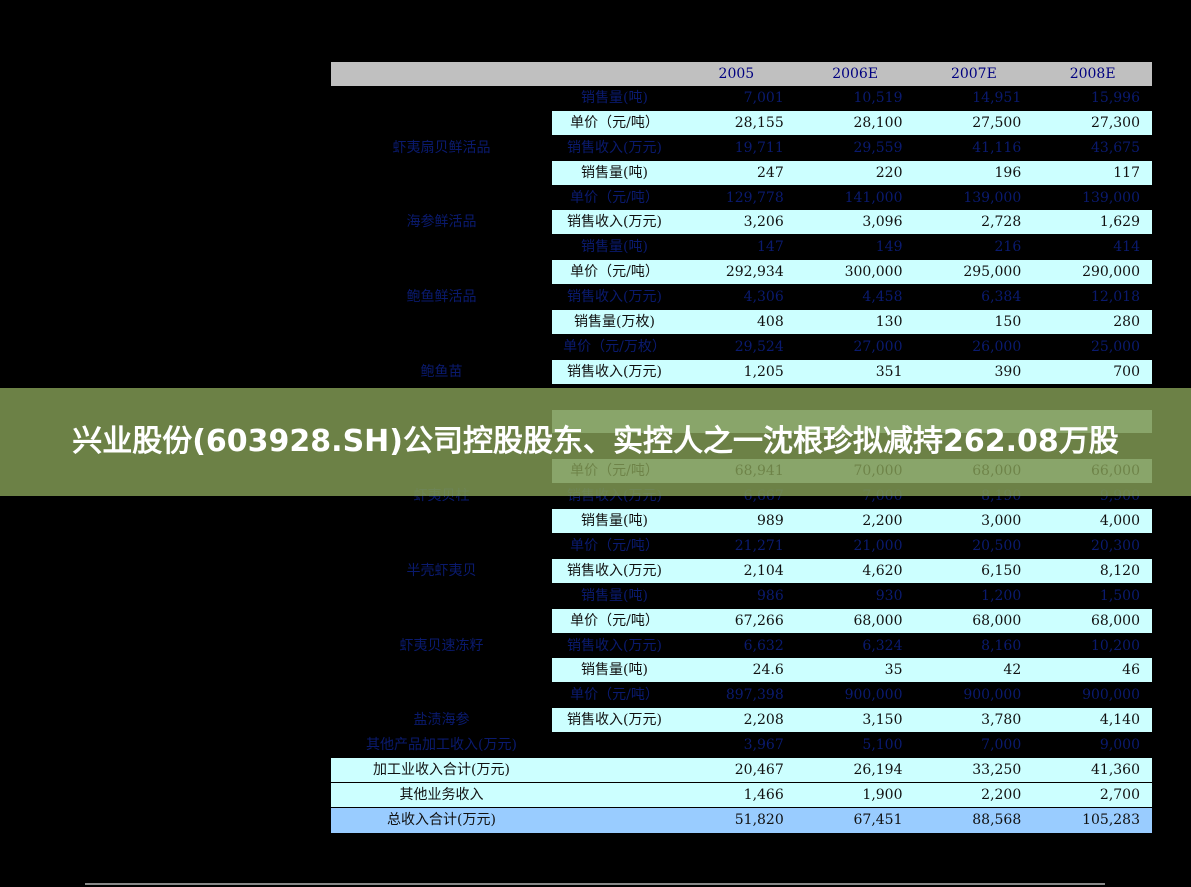 Image resolution: width=1191 pixels, height=887 pixels. Describe the element at coordinates (736, 795) in the screenshot. I see `row-value: 1,466` at that location.